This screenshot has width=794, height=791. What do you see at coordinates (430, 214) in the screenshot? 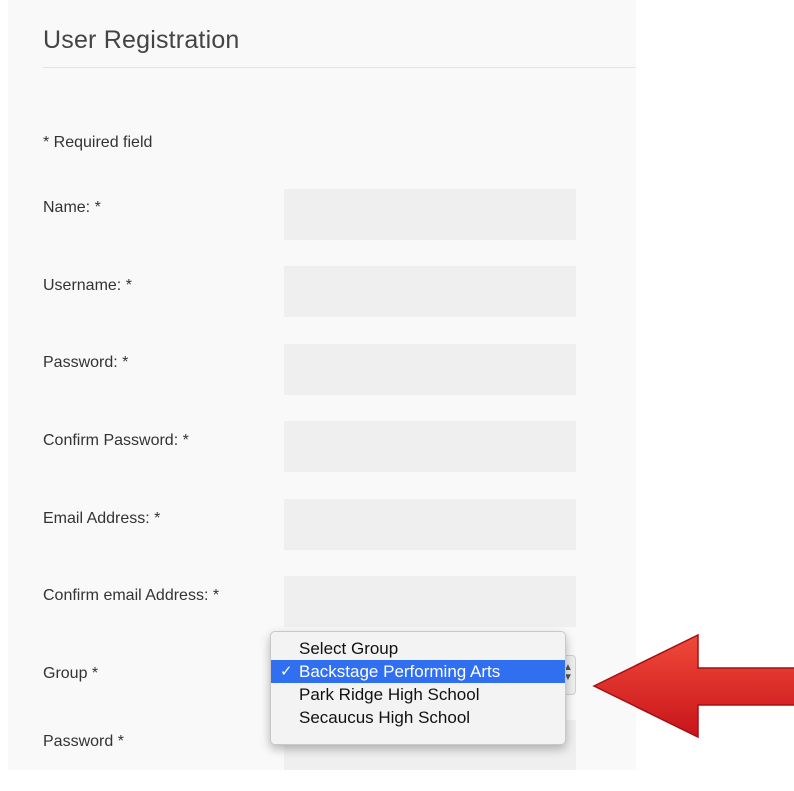
I see `name-input` at bounding box center [430, 214].